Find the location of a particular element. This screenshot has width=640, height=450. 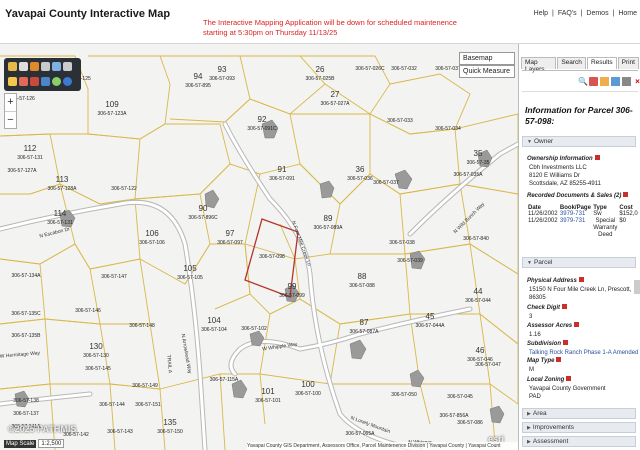

parcel-id-label: 306-57-039 is located at coordinates (410, 261).